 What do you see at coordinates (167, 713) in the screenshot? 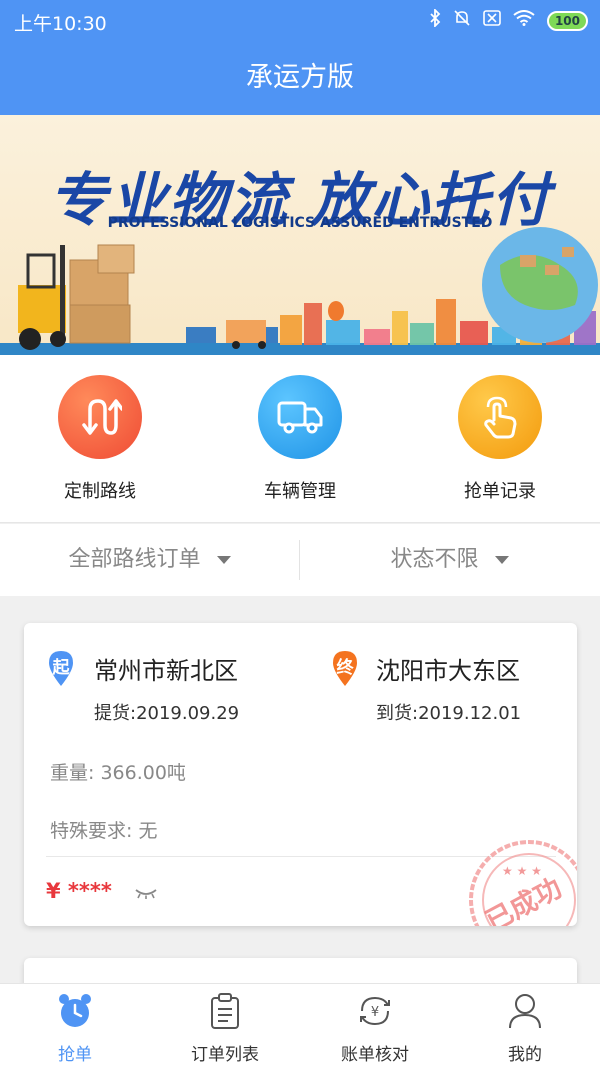
I see `pickup-date: 提货:2019.09.29` at bounding box center [167, 713].